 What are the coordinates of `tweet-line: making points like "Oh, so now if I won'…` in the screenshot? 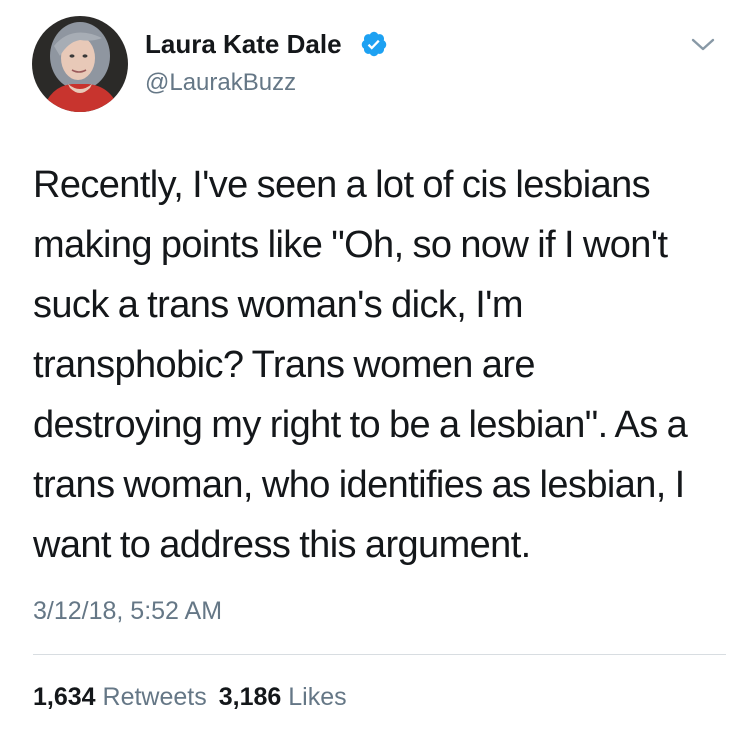 It's located at (350, 245).